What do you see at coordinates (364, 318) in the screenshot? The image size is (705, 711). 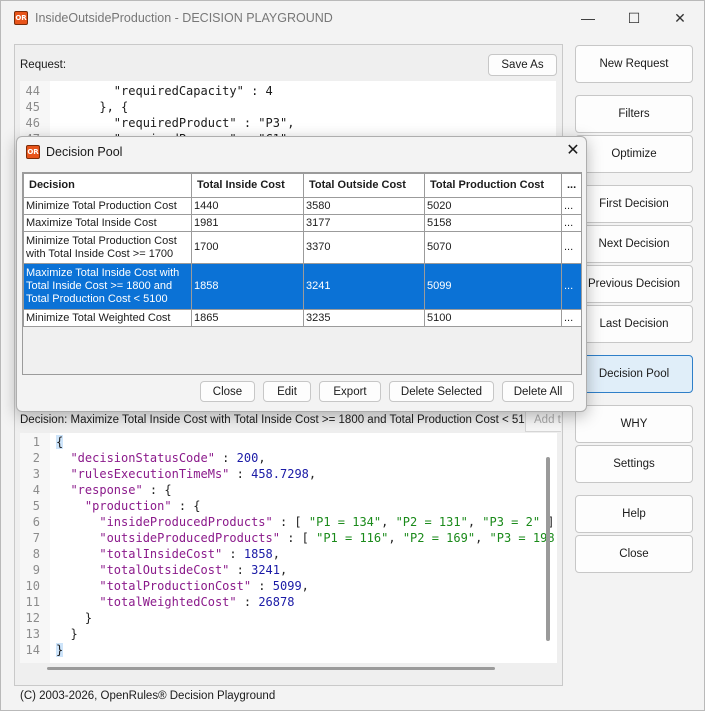 I see `cell-outside-cost: 3235` at bounding box center [364, 318].